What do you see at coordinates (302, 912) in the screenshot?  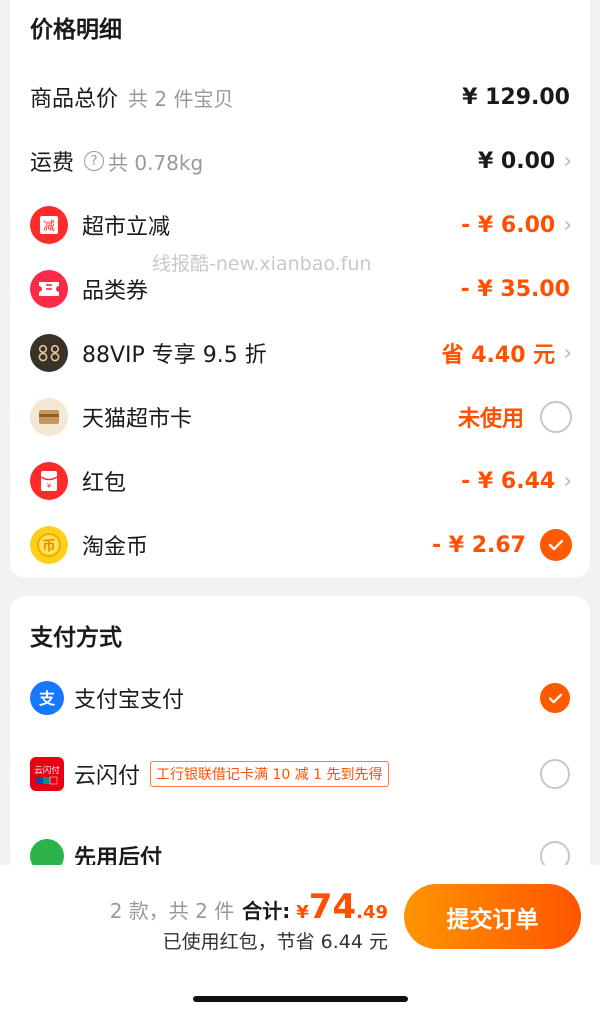 I see `total-currency: ¥` at bounding box center [302, 912].